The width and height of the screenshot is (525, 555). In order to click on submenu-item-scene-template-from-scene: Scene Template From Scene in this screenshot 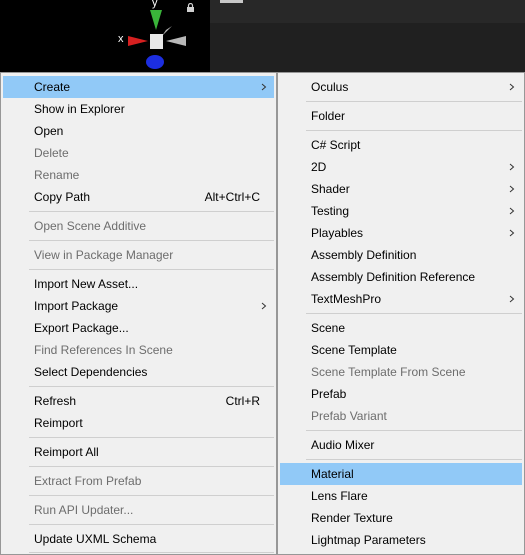, I will do `click(401, 372)`.